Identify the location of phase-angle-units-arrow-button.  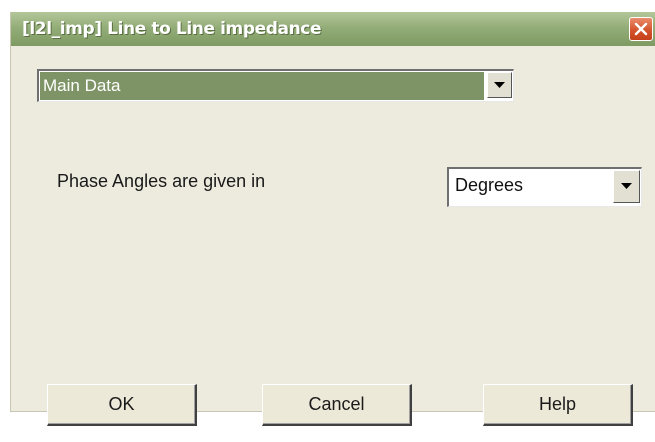
(626, 186).